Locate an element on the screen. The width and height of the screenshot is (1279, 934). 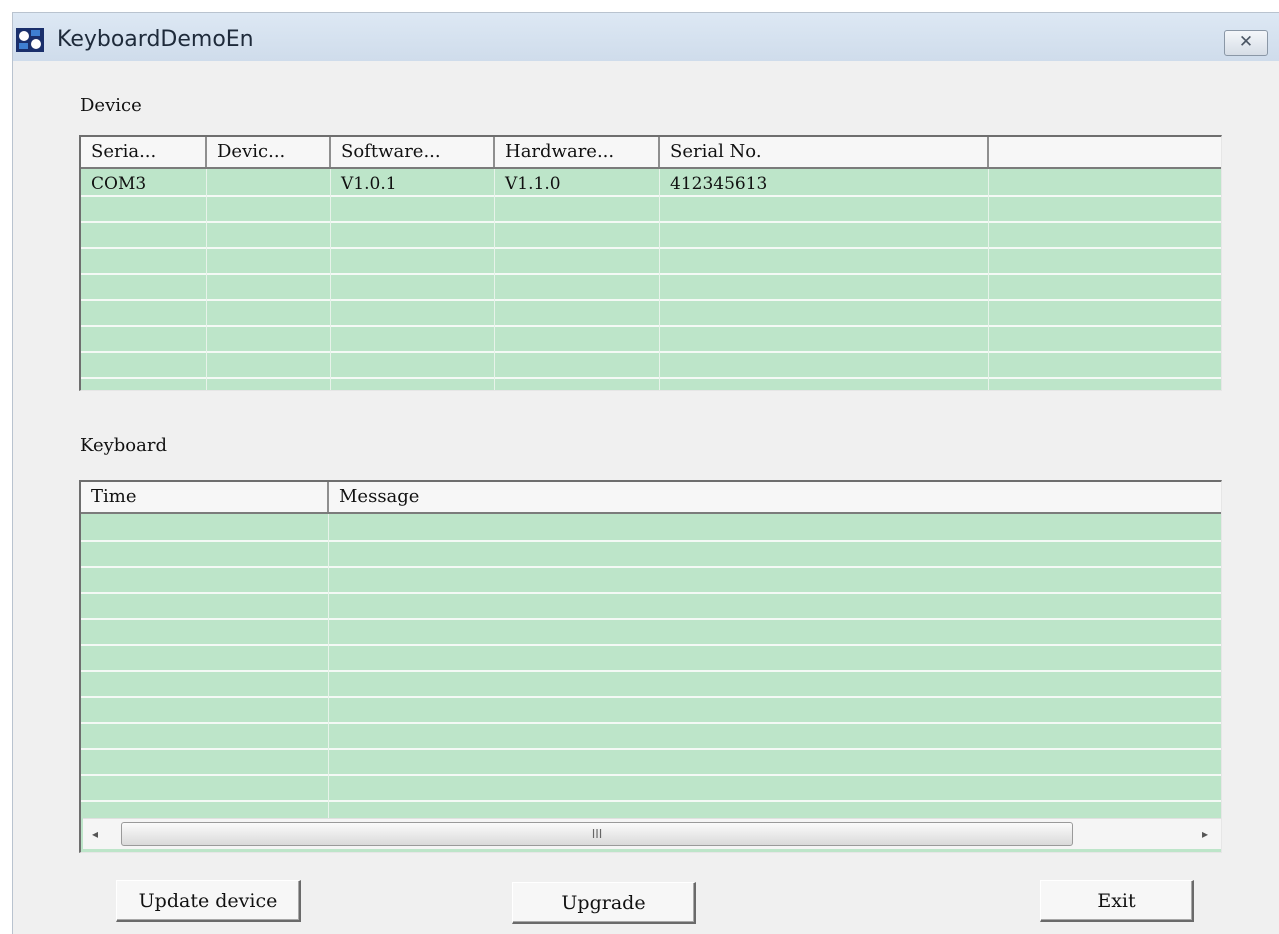
keyboard-list-header: Time Message is located at coordinates (651, 498).